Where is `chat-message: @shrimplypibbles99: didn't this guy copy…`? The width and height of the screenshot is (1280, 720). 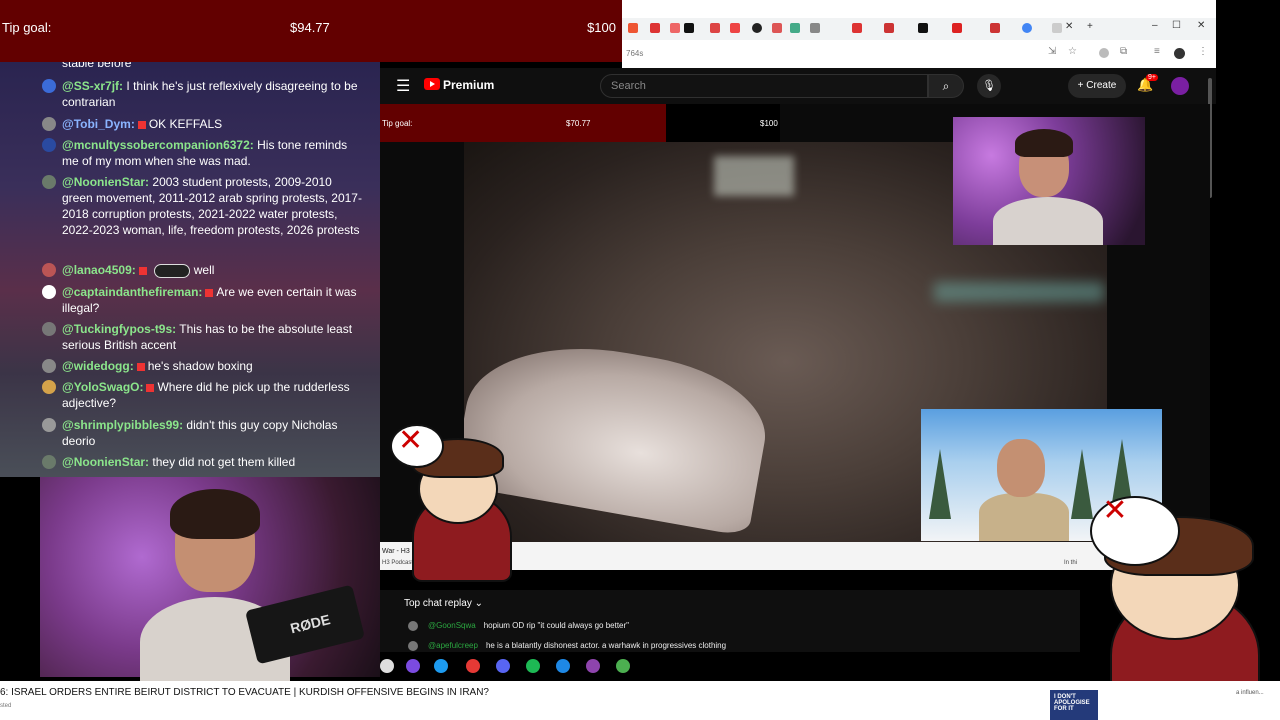 chat-message: @shrimplypibbles99: didn't this guy copy… is located at coordinates (203, 433).